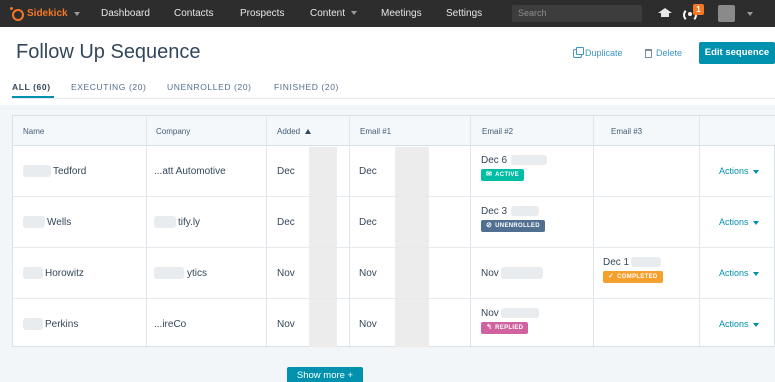 The height and width of the screenshot is (382, 775). Describe the element at coordinates (197, 273) in the screenshot. I see `company-name: ytics` at that location.